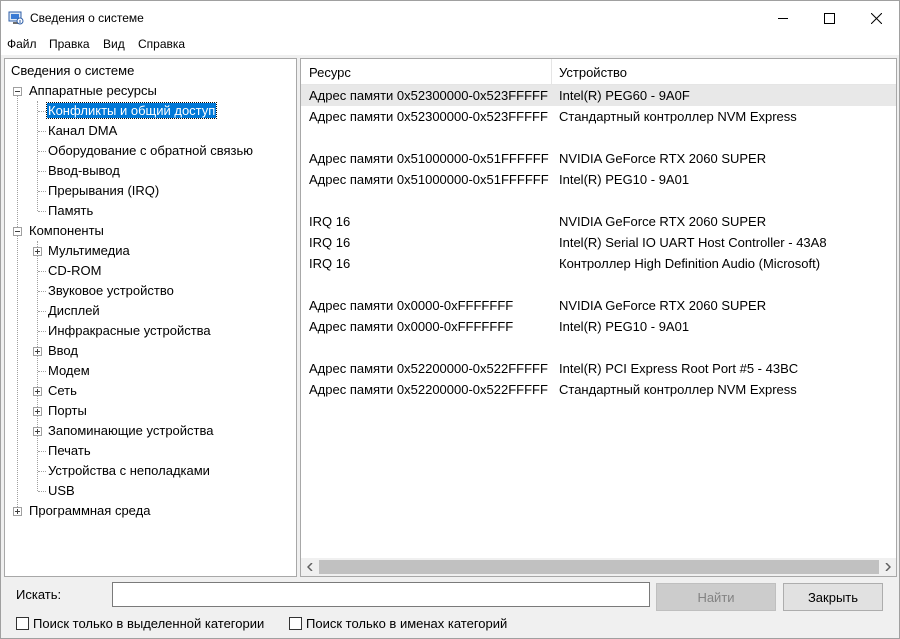 The height and width of the screenshot is (639, 900). What do you see at coordinates (67, 411) in the screenshot?
I see `tree-item-ports: Порты` at bounding box center [67, 411].